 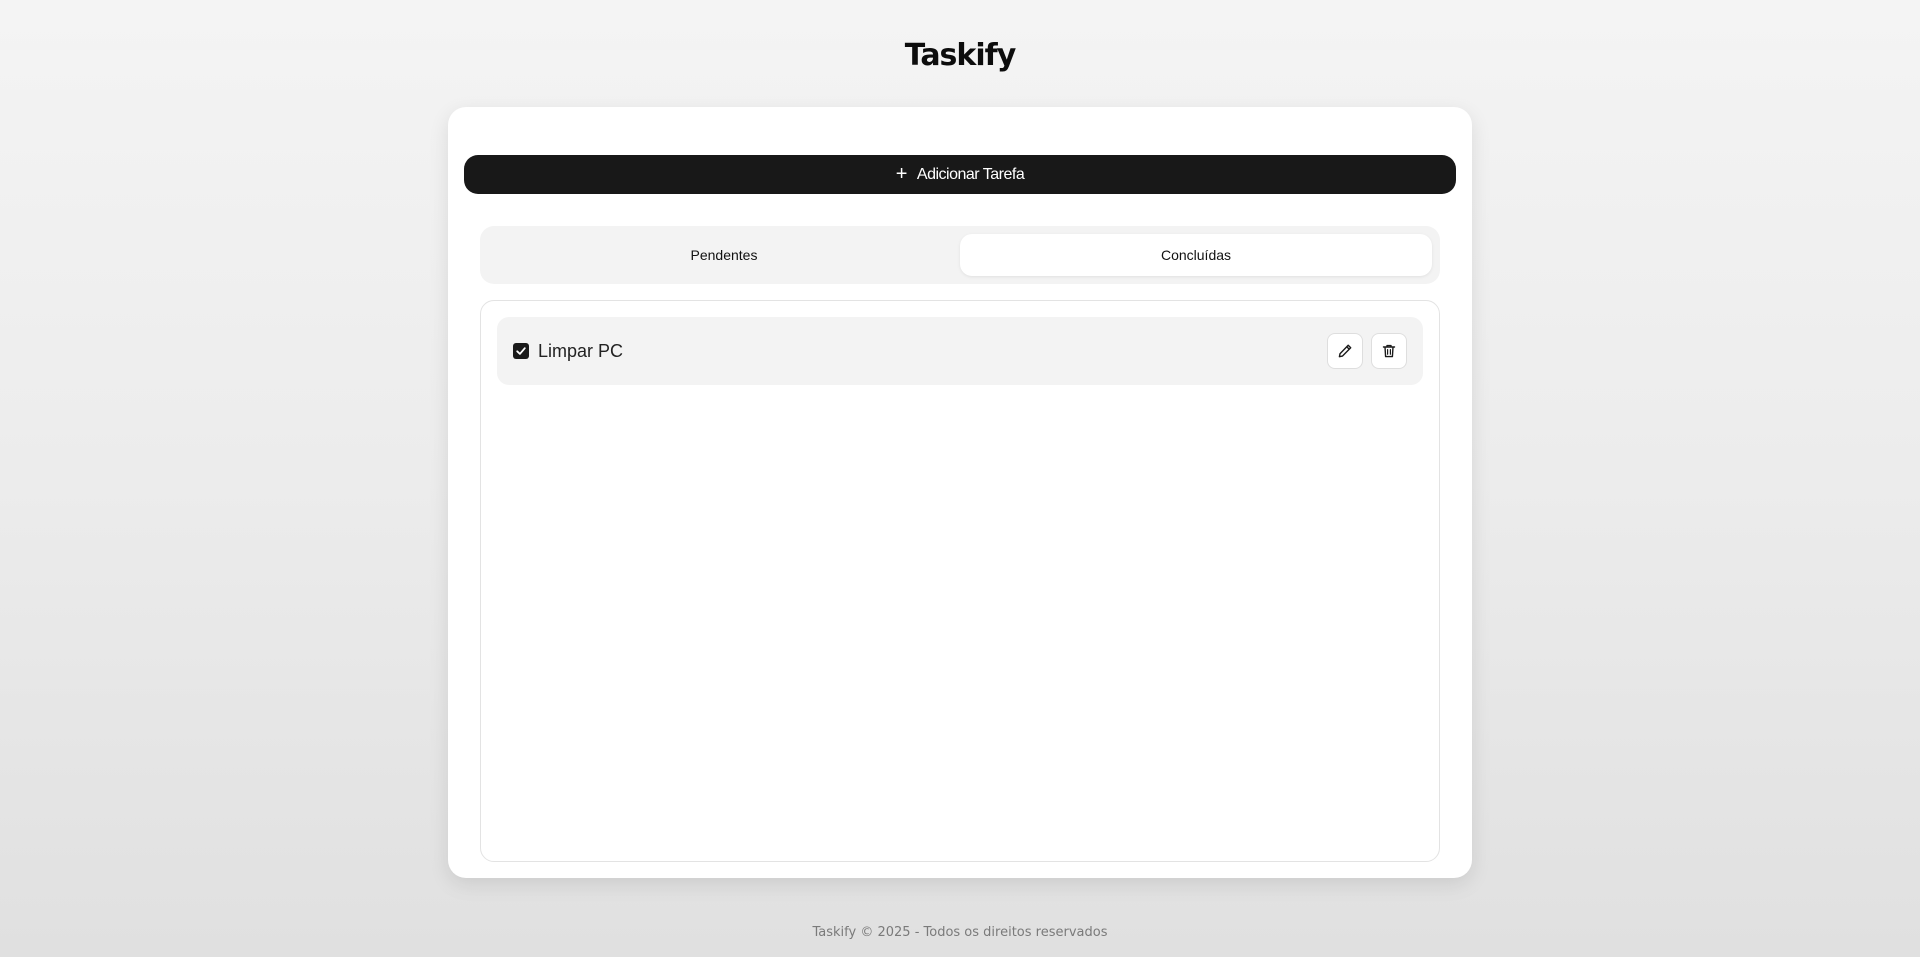 I want to click on check-icon, so click(x=521, y=351).